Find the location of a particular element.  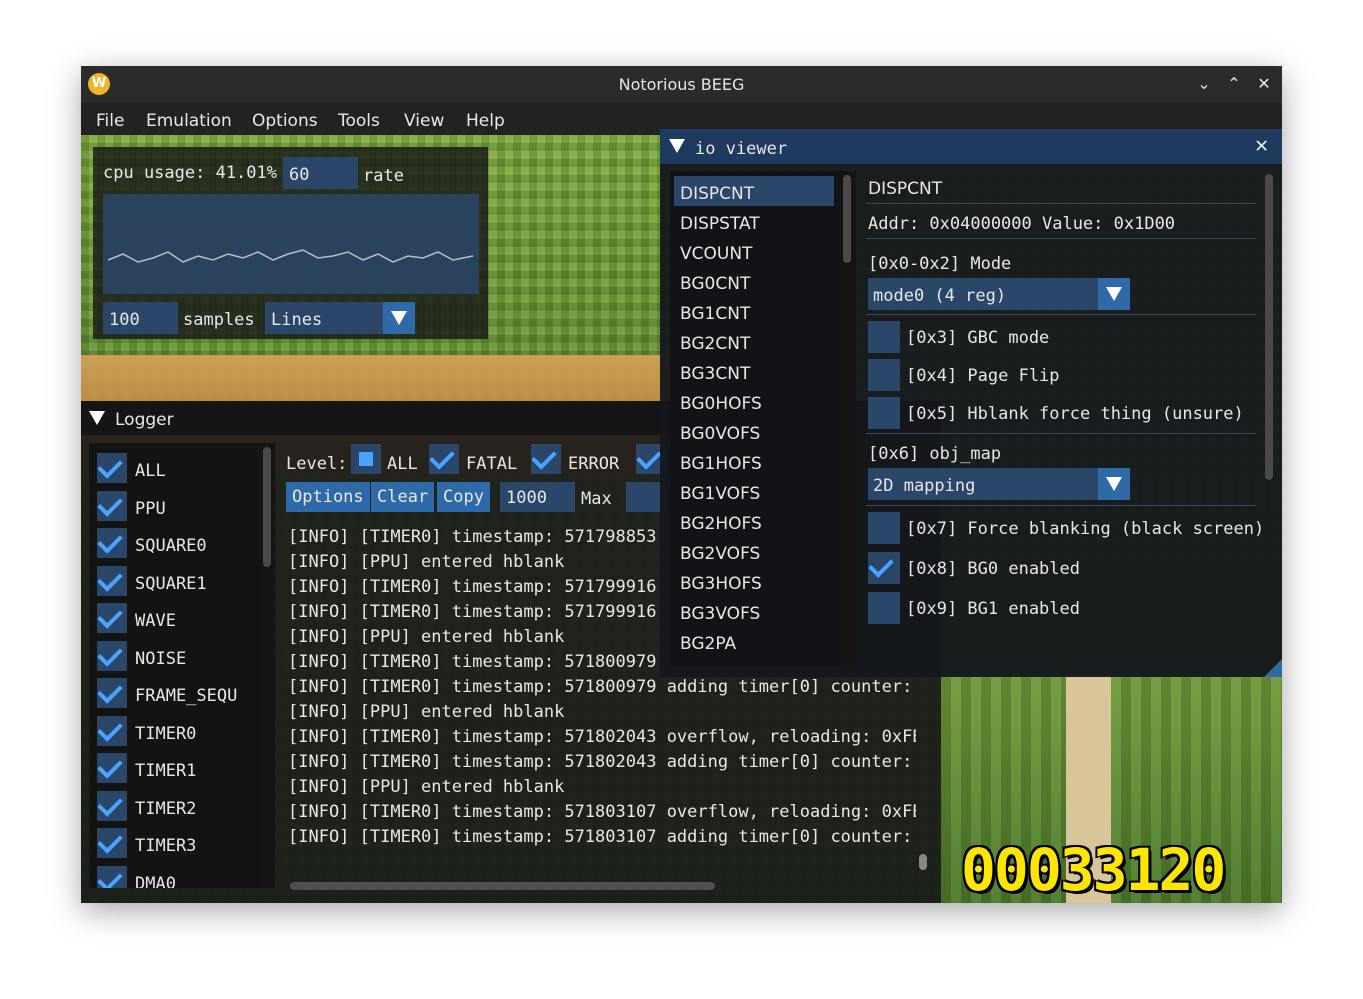

register-item: BG0VOFS is located at coordinates (754, 431).